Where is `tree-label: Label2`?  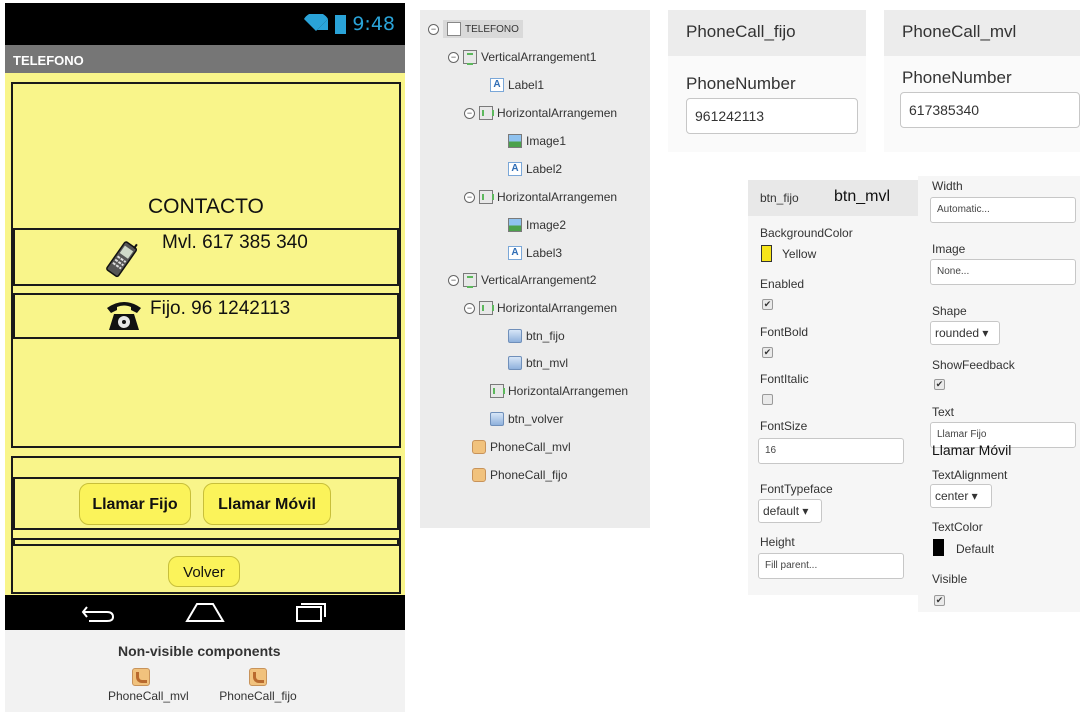 tree-label: Label2 is located at coordinates (544, 169).